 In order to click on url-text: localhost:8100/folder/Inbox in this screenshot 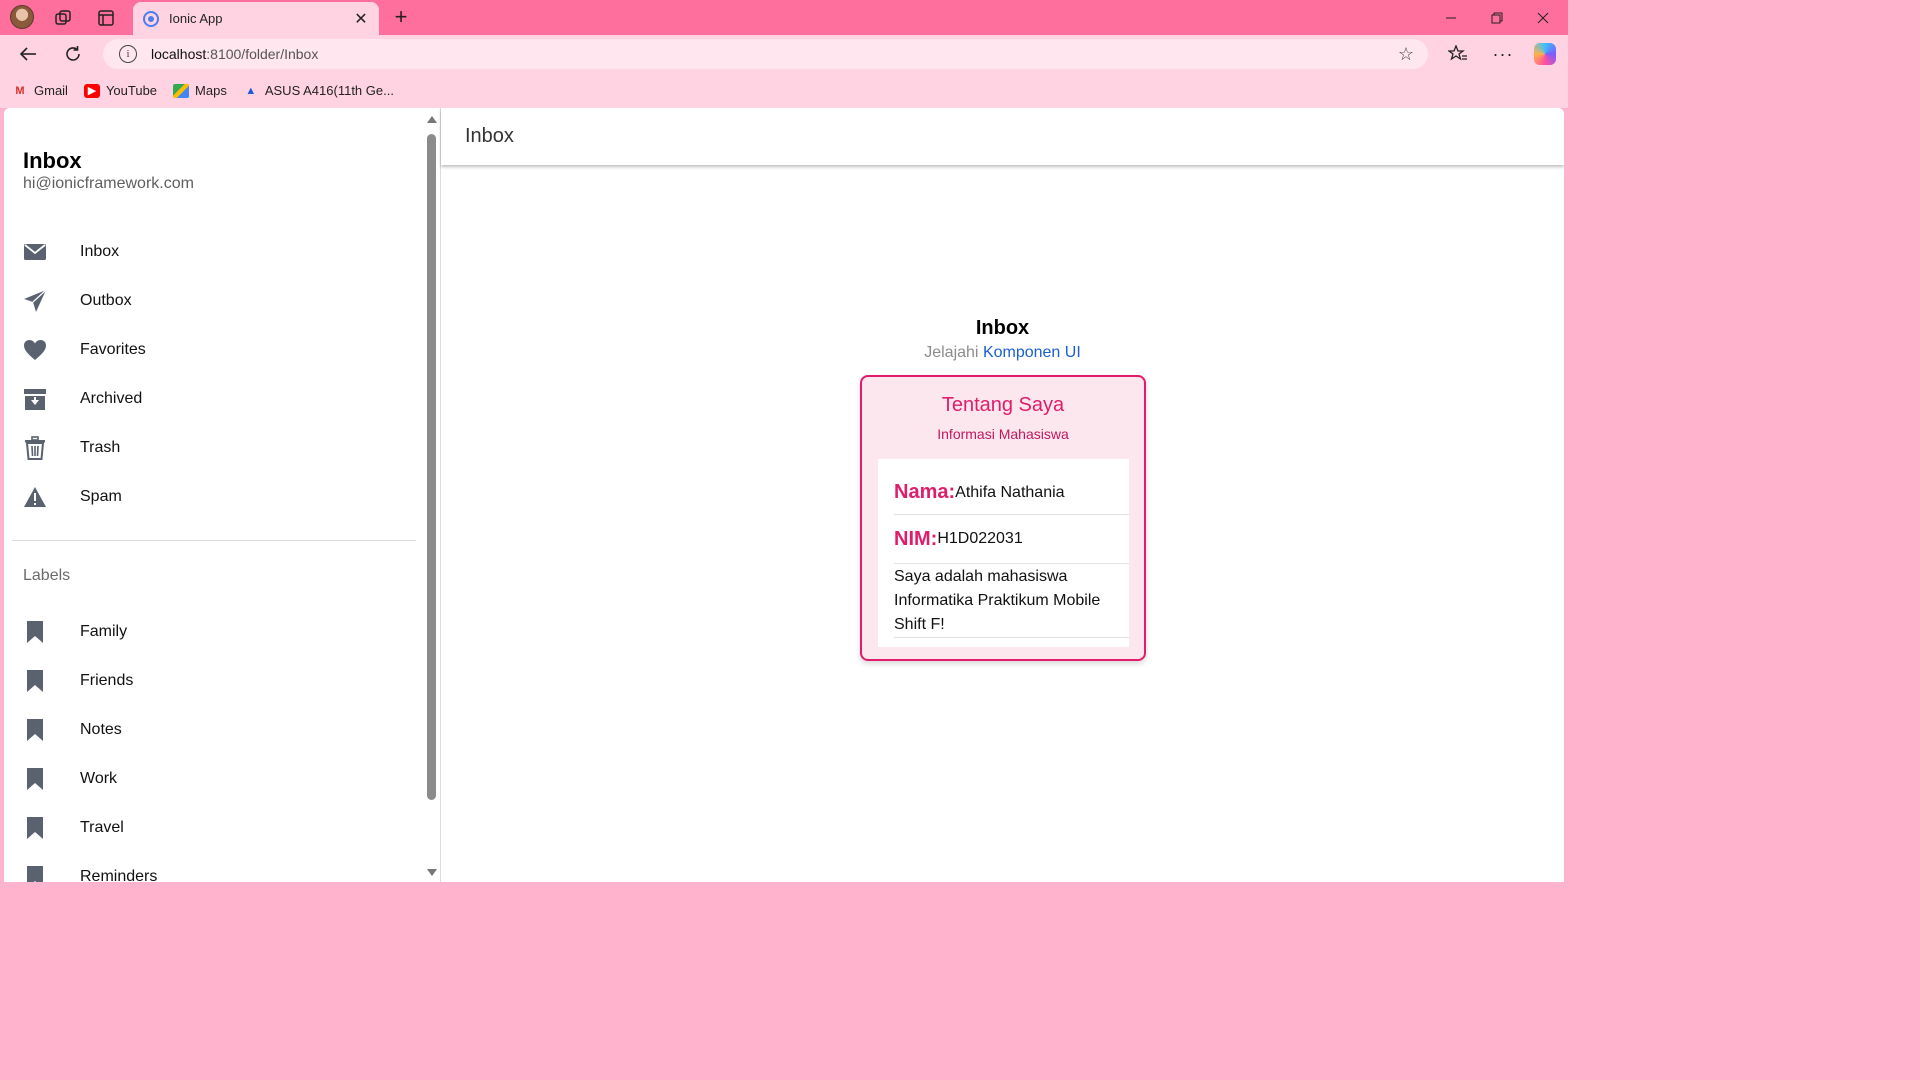, I will do `click(235, 54)`.